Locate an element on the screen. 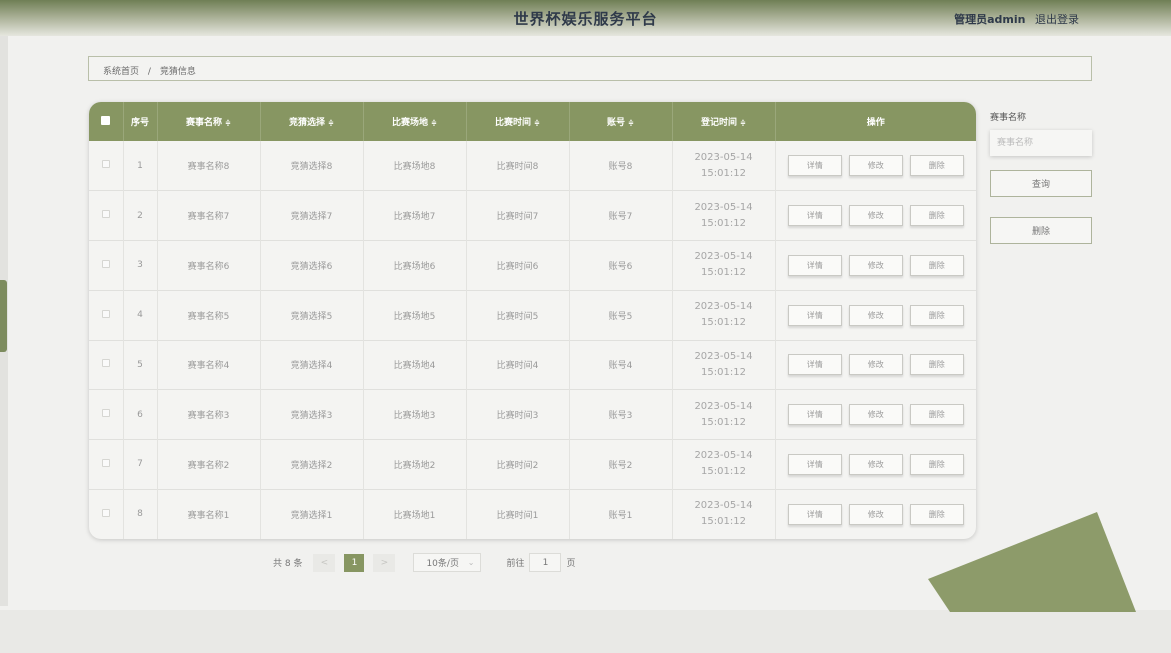 The height and width of the screenshot is (653, 1171). table-cell: 竞猜选择8 is located at coordinates (312, 166).